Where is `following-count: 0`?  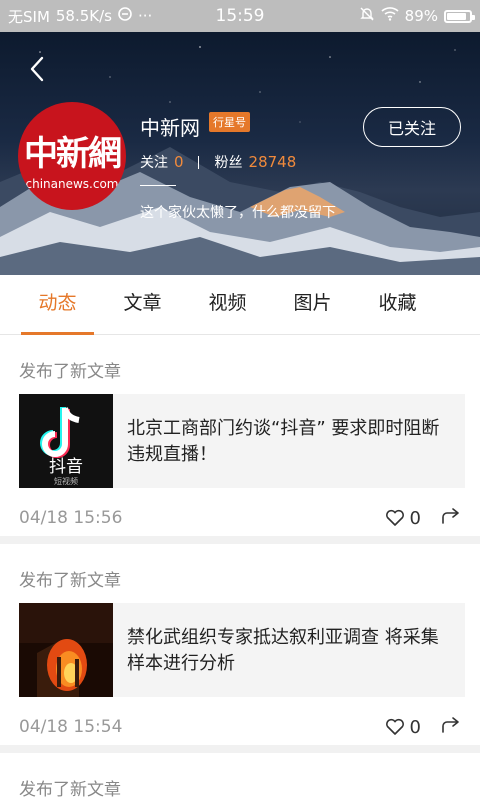
following-count: 0 is located at coordinates (179, 162).